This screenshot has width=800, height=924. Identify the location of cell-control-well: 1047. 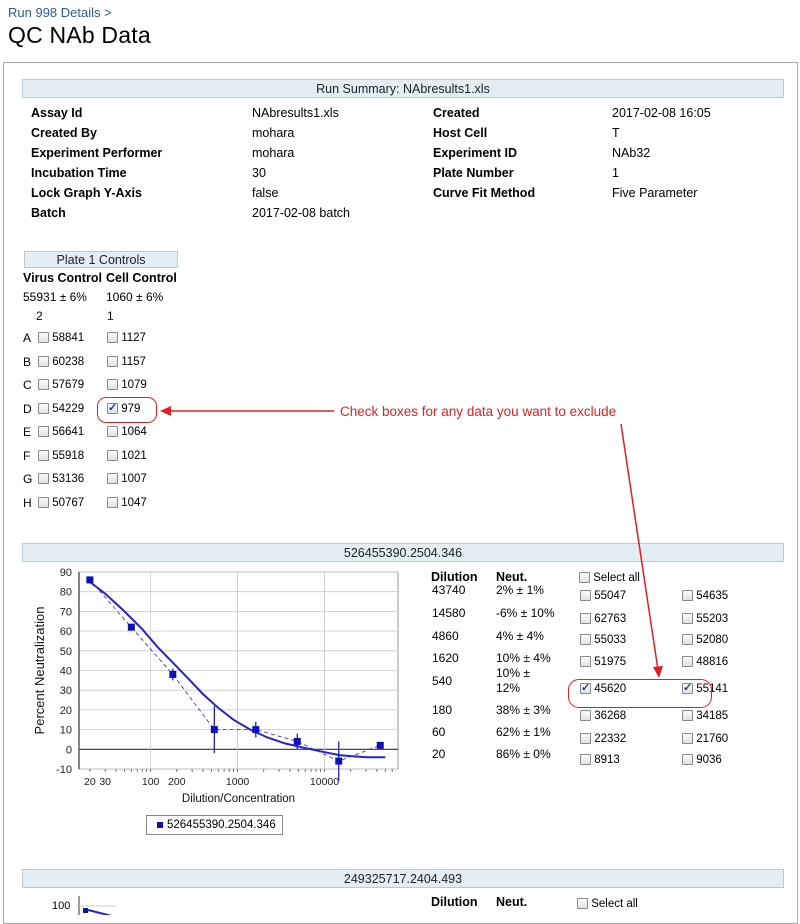
(127, 503).